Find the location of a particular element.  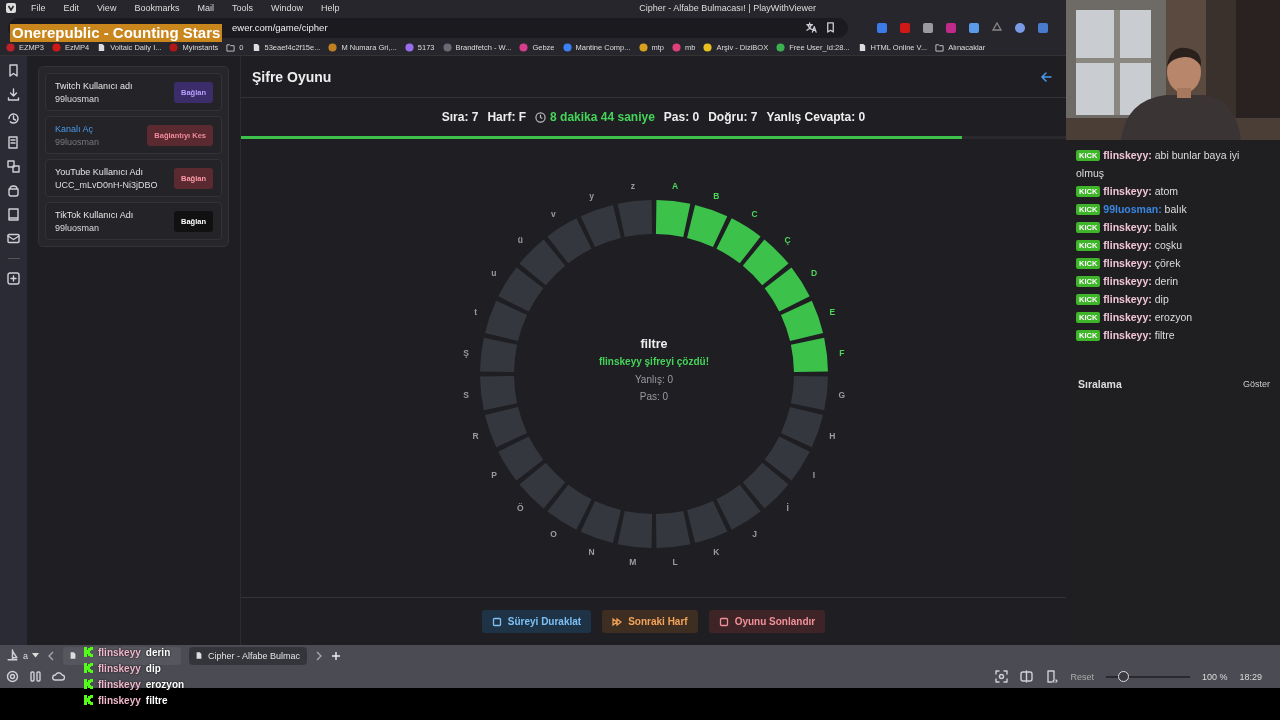

timer-text: 8 dakika 44 saniye is located at coordinates (602, 117).